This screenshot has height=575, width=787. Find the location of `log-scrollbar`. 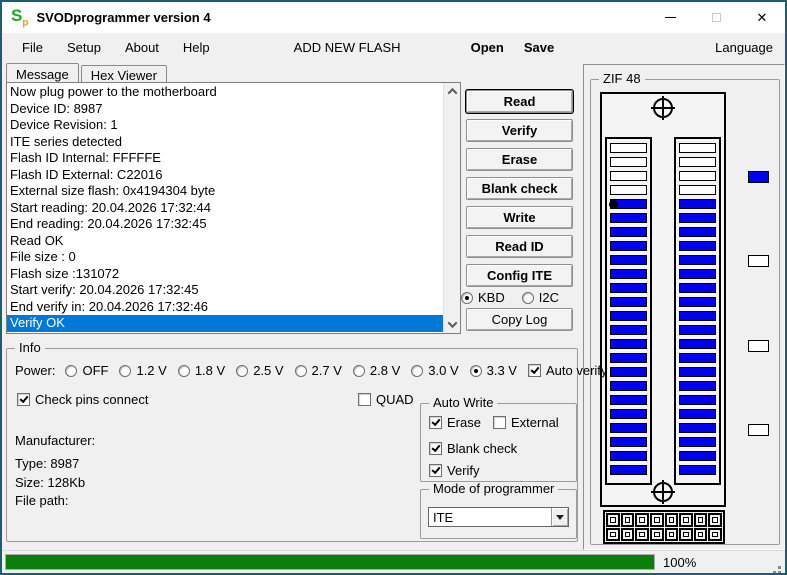

log-scrollbar is located at coordinates (451, 208).